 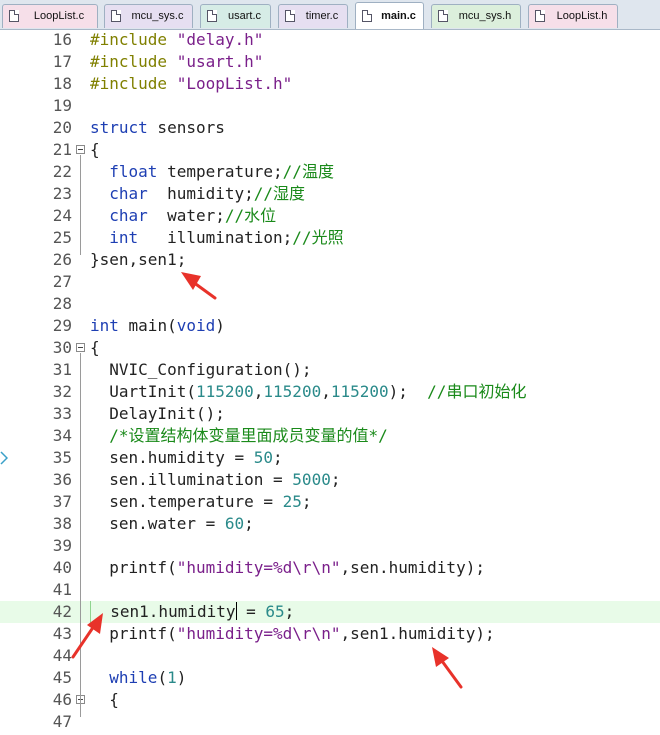 What do you see at coordinates (133, 171) in the screenshot?
I see `code-token: float` at bounding box center [133, 171].